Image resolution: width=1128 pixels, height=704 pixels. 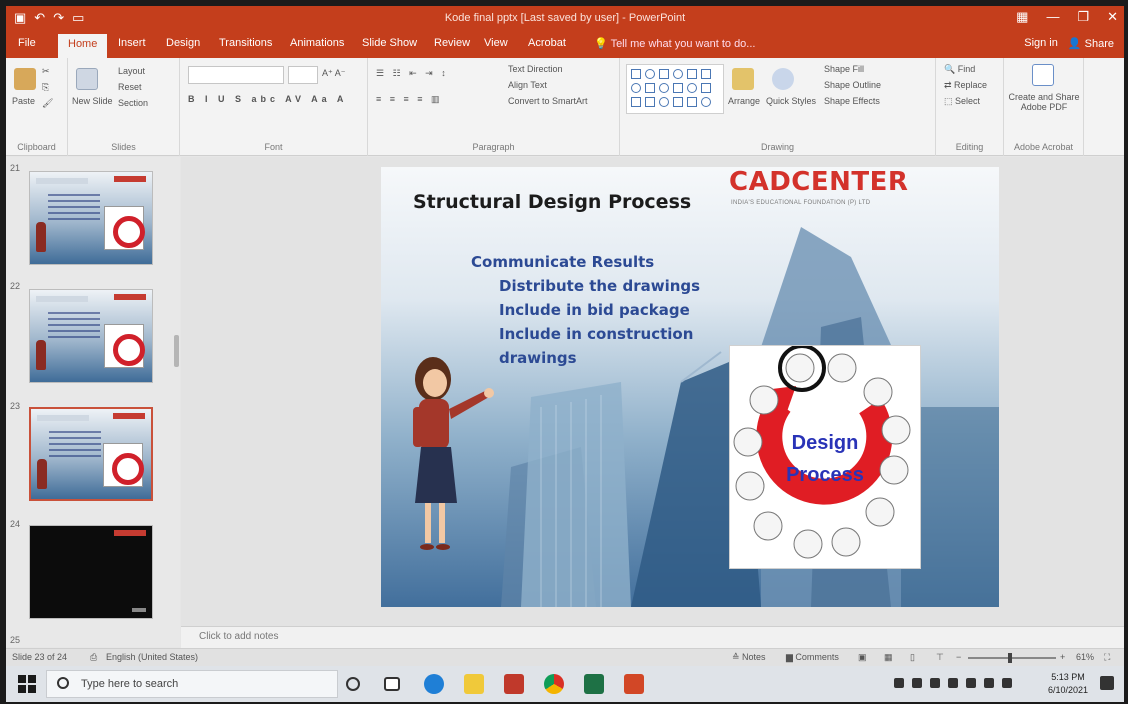 I want to click on cut-icon: ✂, so click(x=46, y=71).